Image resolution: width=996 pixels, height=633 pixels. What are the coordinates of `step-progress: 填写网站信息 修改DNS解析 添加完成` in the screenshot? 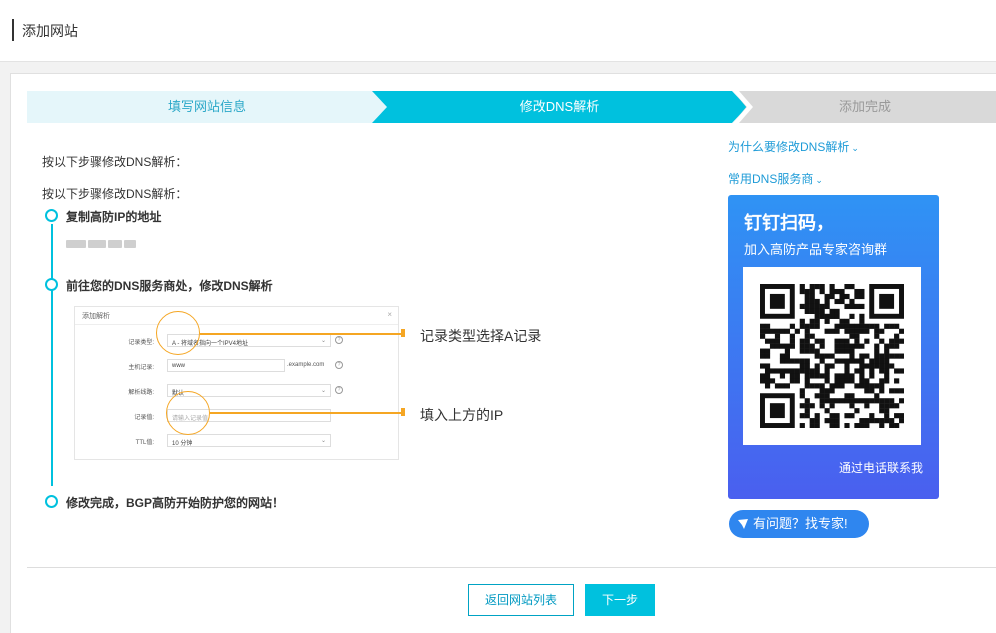 It's located at (511, 107).